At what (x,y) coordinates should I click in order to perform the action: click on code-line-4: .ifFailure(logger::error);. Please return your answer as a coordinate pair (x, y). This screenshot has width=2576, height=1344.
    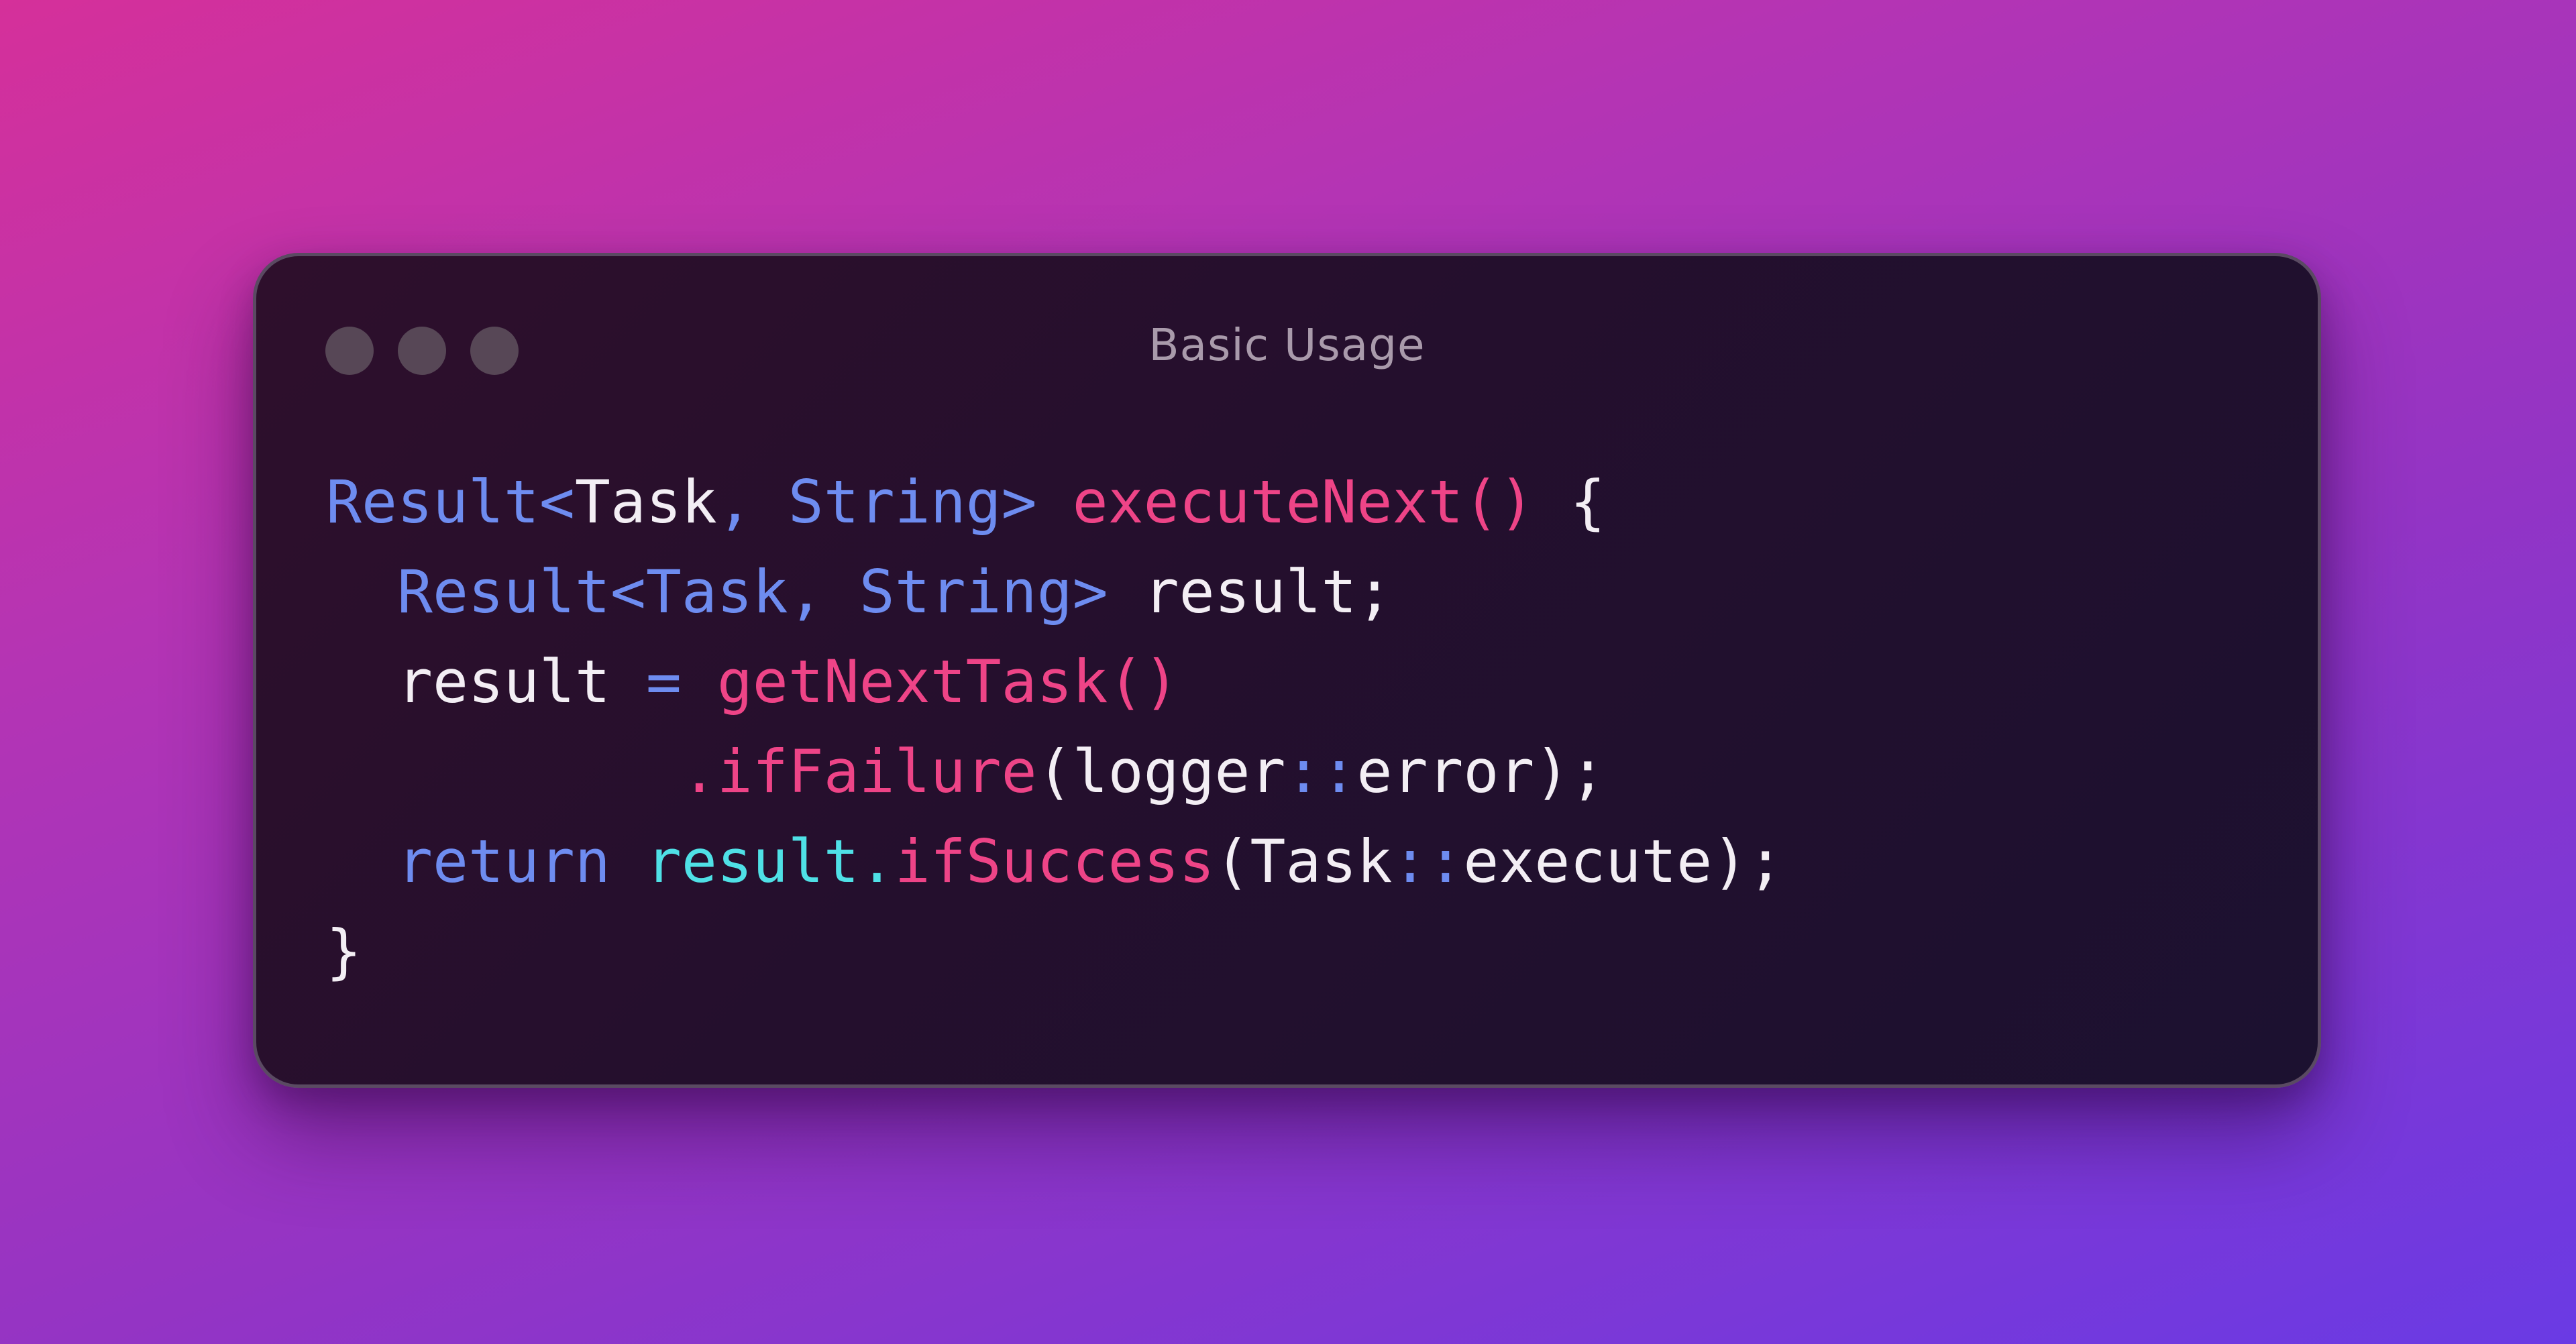
    Looking at the image, I should click on (1143, 771).